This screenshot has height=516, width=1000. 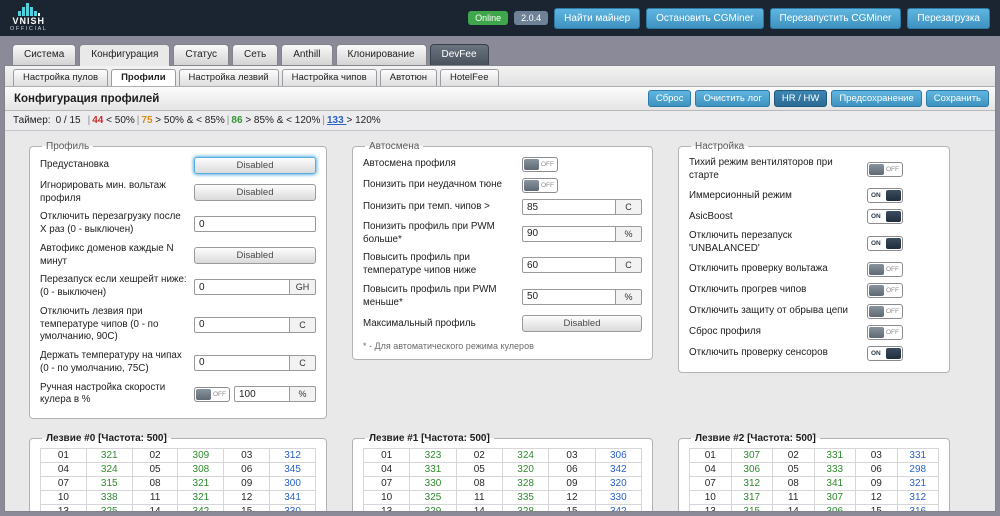 What do you see at coordinates (44, 54) in the screenshot?
I see `main-tab: Система` at bounding box center [44, 54].